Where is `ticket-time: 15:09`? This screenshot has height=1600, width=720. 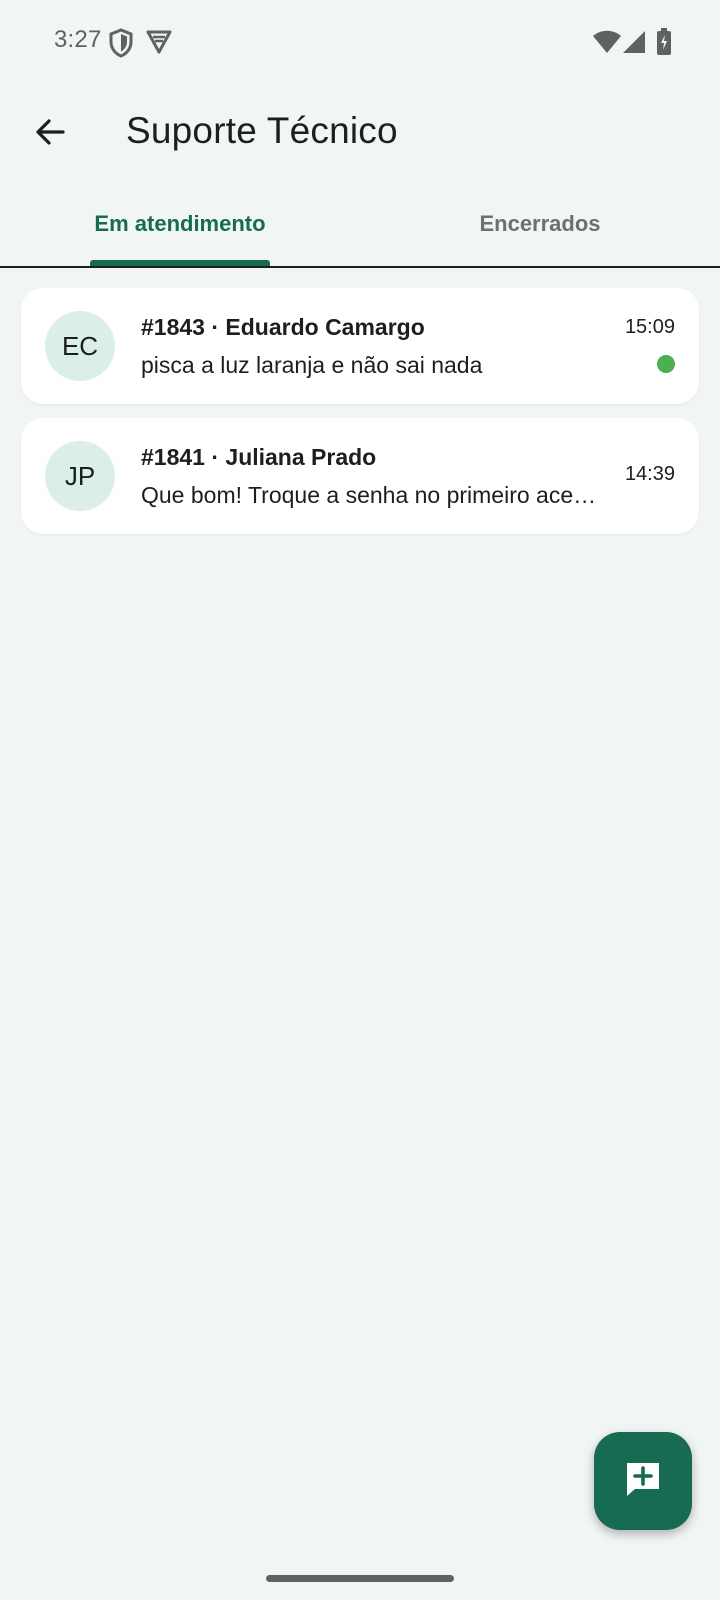 ticket-time: 15:09 is located at coordinates (649, 327).